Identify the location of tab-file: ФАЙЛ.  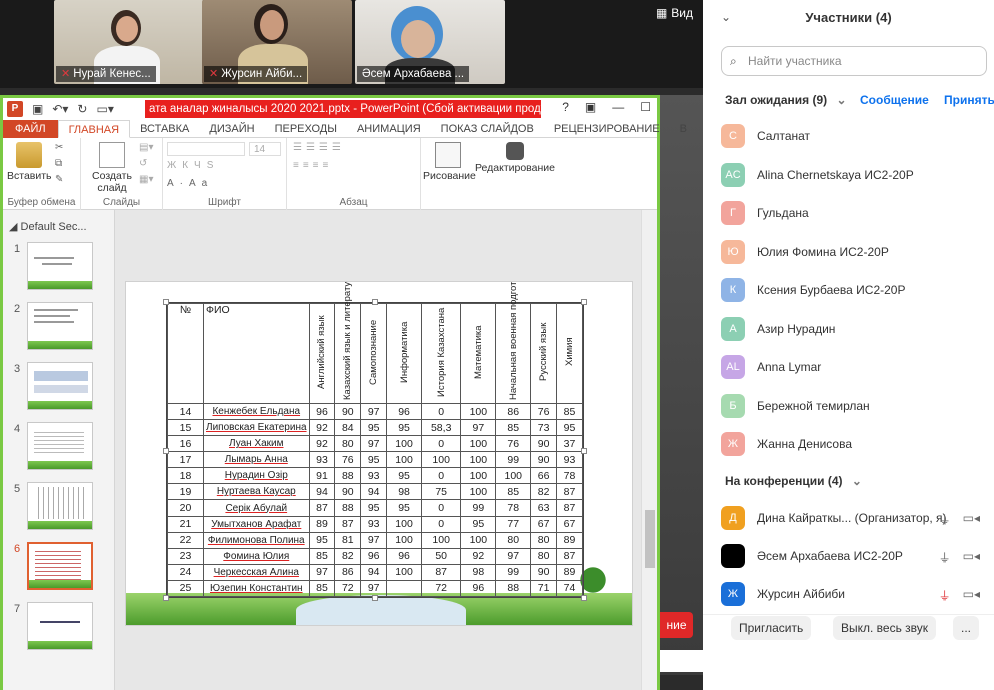
(30, 128).